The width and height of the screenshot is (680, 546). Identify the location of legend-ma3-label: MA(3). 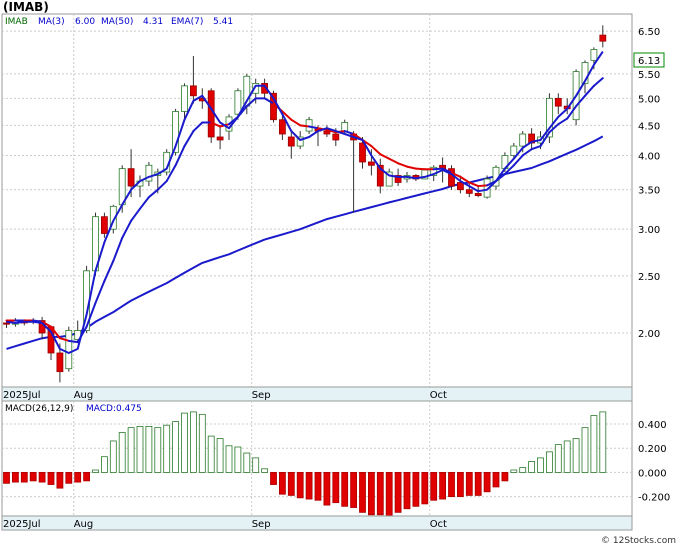
(51, 22).